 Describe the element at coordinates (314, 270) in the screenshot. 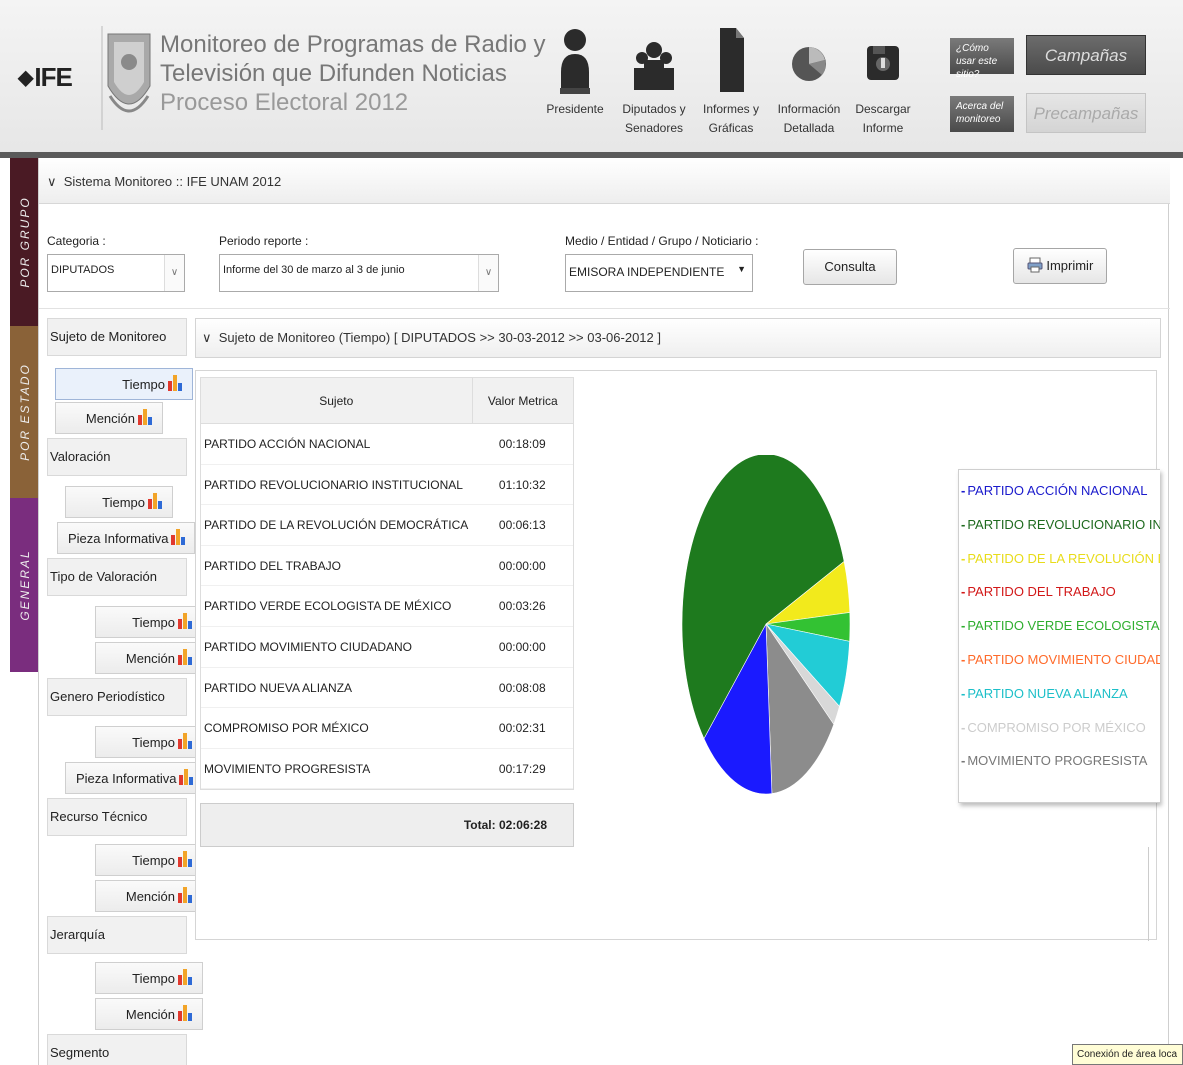

I see `period-value: Informe del 30 de marzo al 3 de junio` at that location.